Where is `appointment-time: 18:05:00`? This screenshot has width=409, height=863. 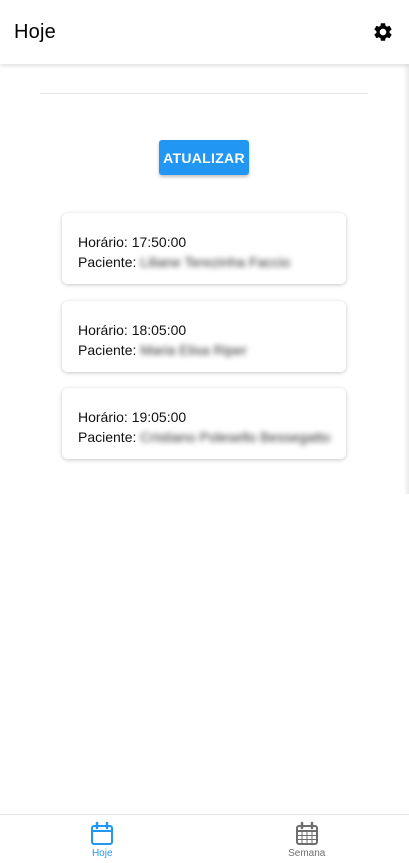 appointment-time: 18:05:00 is located at coordinates (159, 330).